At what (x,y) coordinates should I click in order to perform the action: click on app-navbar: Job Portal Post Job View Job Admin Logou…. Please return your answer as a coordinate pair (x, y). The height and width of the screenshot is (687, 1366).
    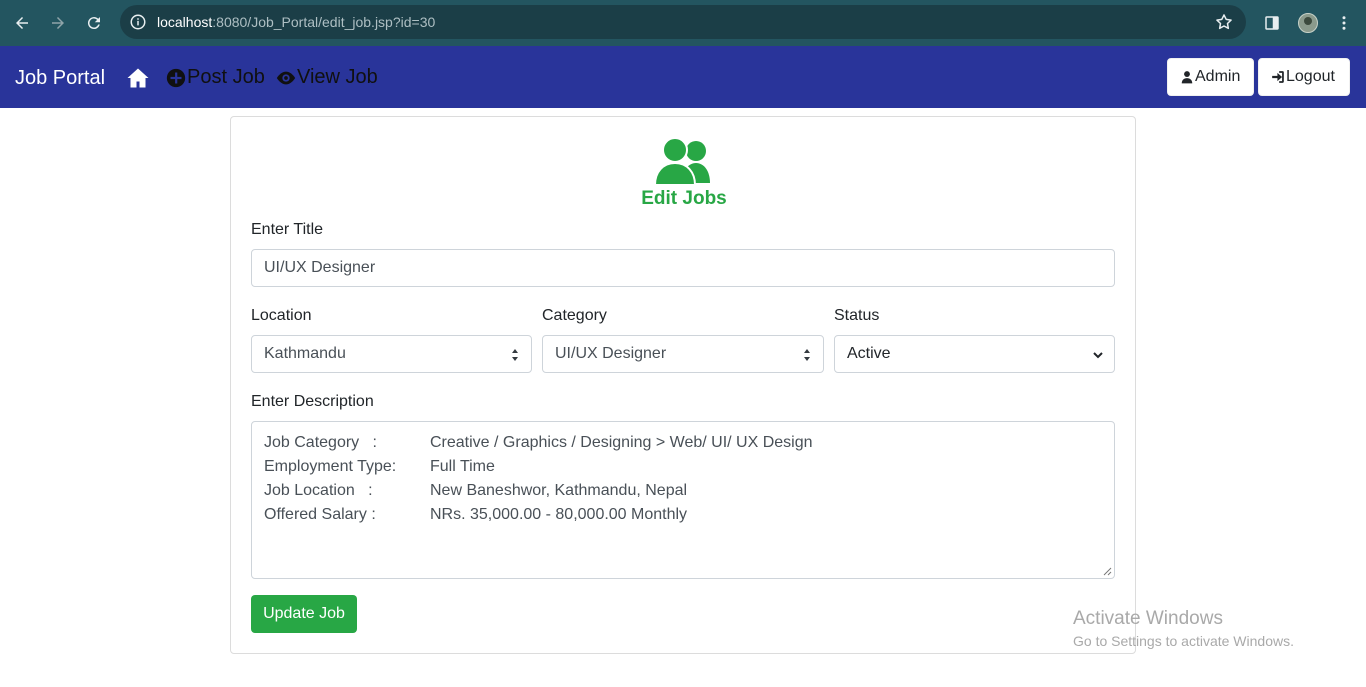
    Looking at the image, I should click on (683, 77).